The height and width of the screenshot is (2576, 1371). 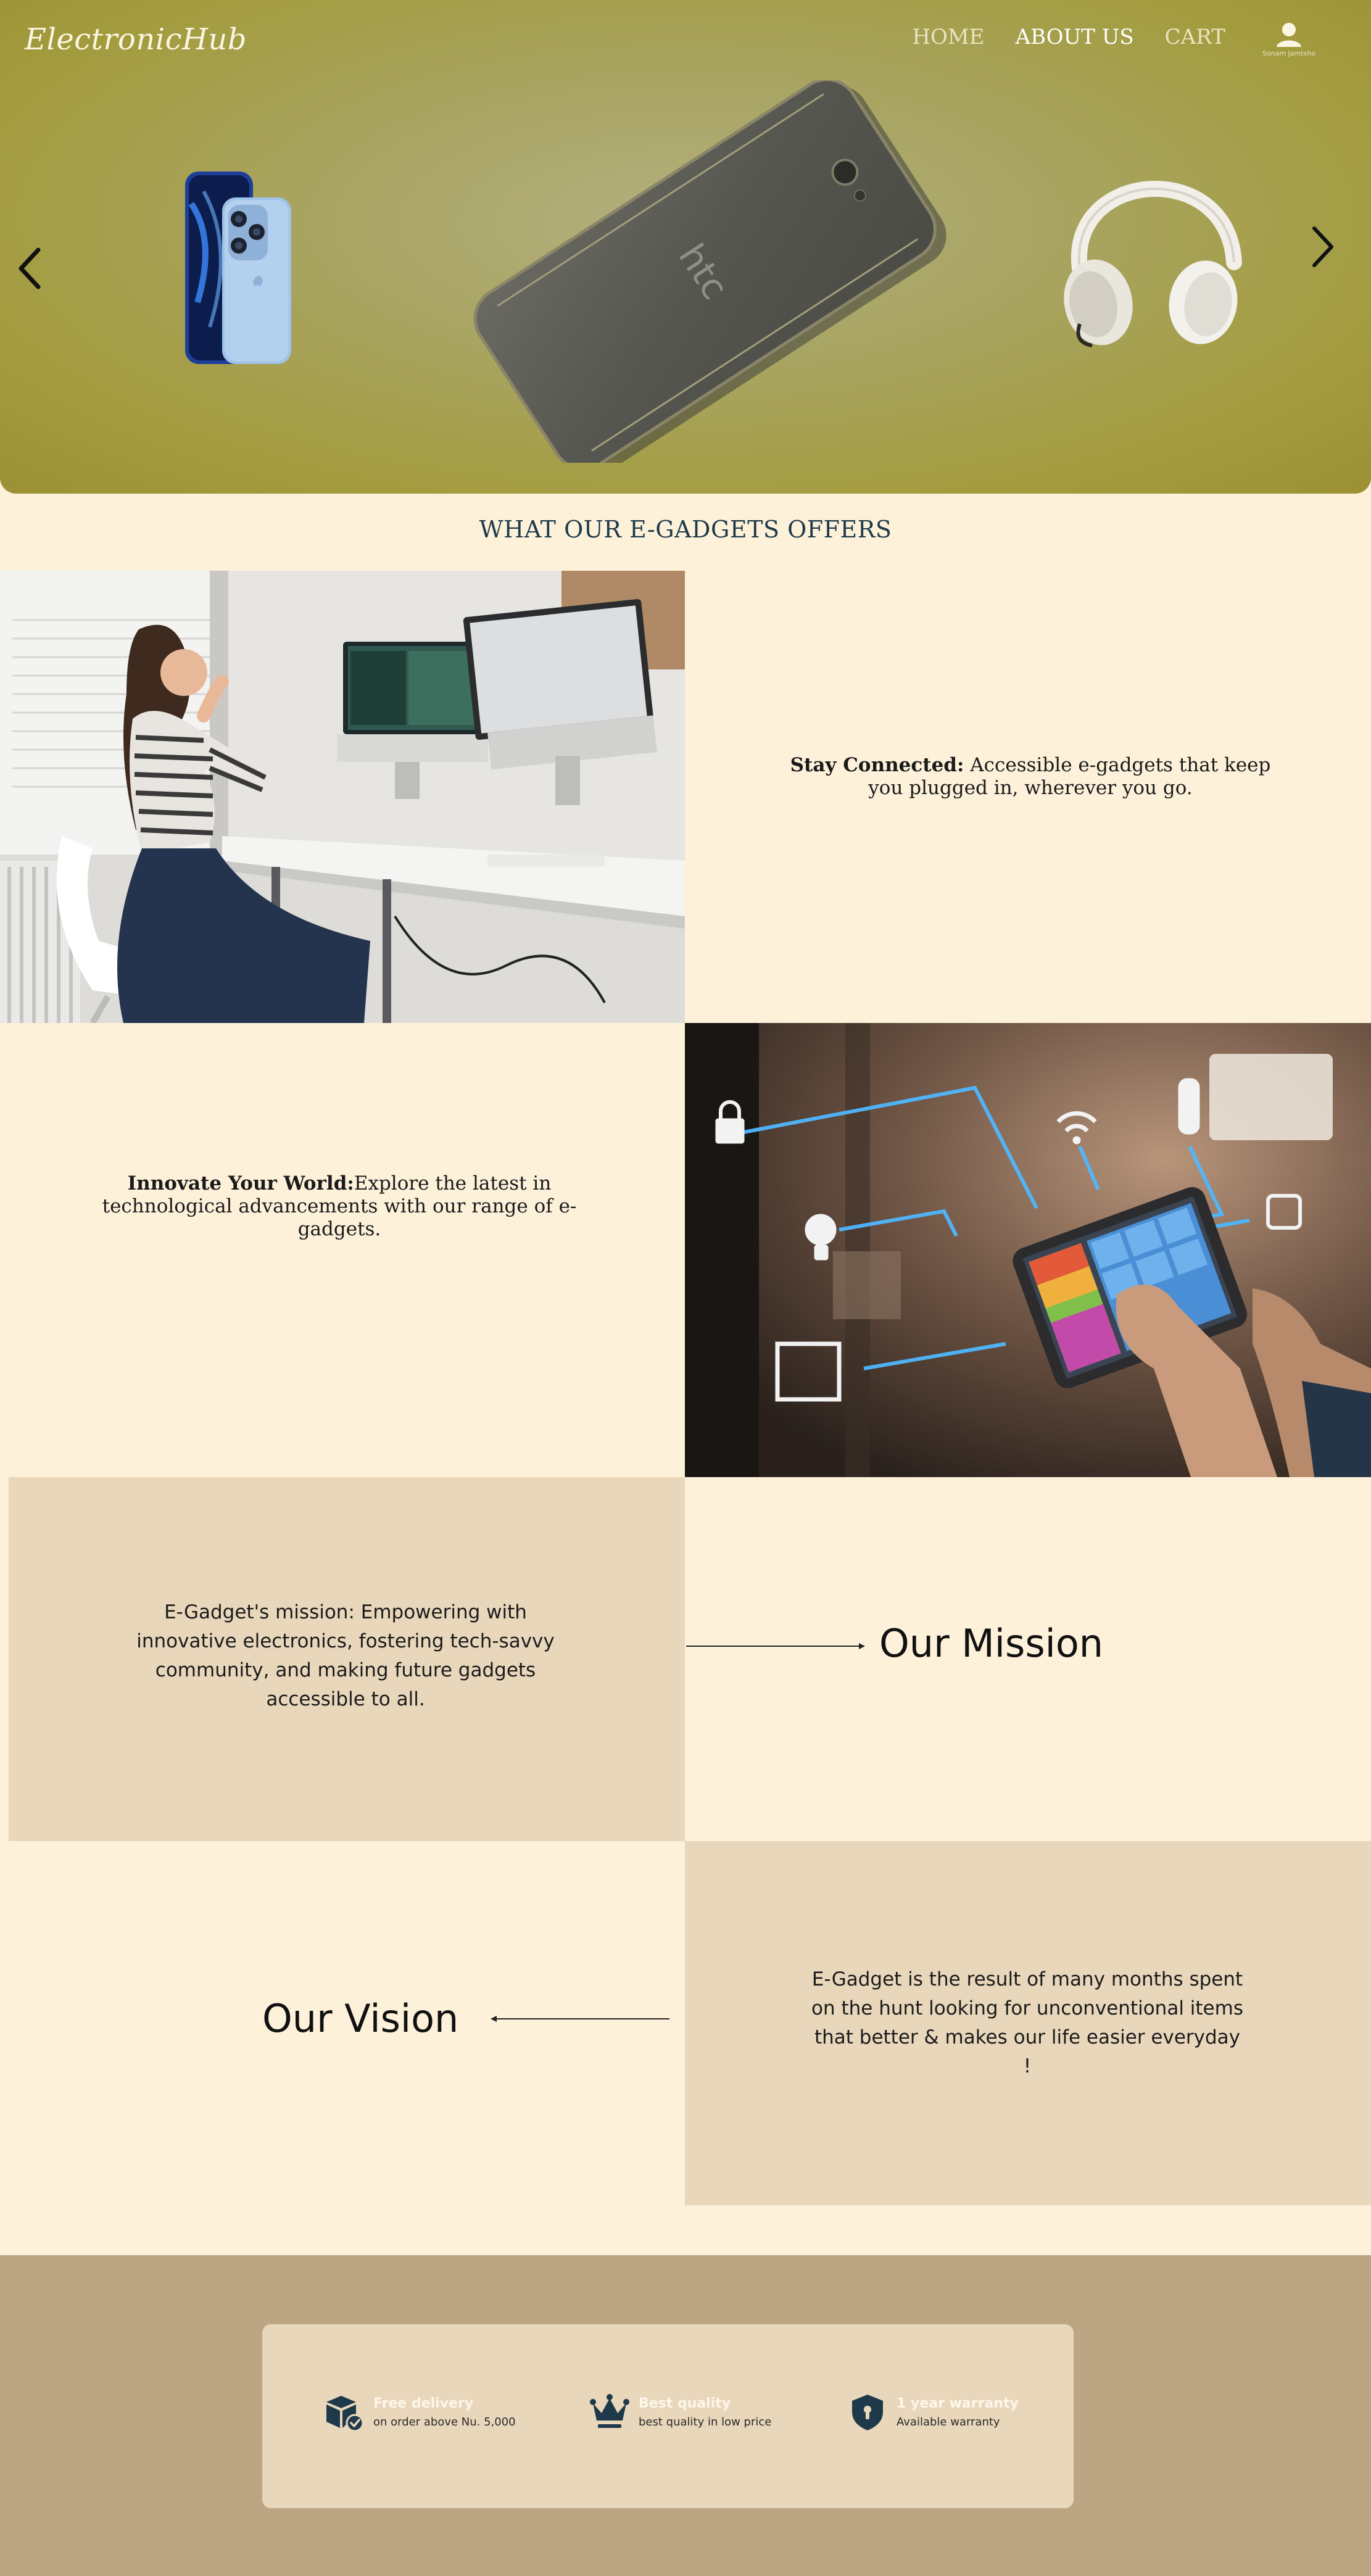 What do you see at coordinates (1289, 53) in the screenshot?
I see `user-name: Sonam Jamtsho` at bounding box center [1289, 53].